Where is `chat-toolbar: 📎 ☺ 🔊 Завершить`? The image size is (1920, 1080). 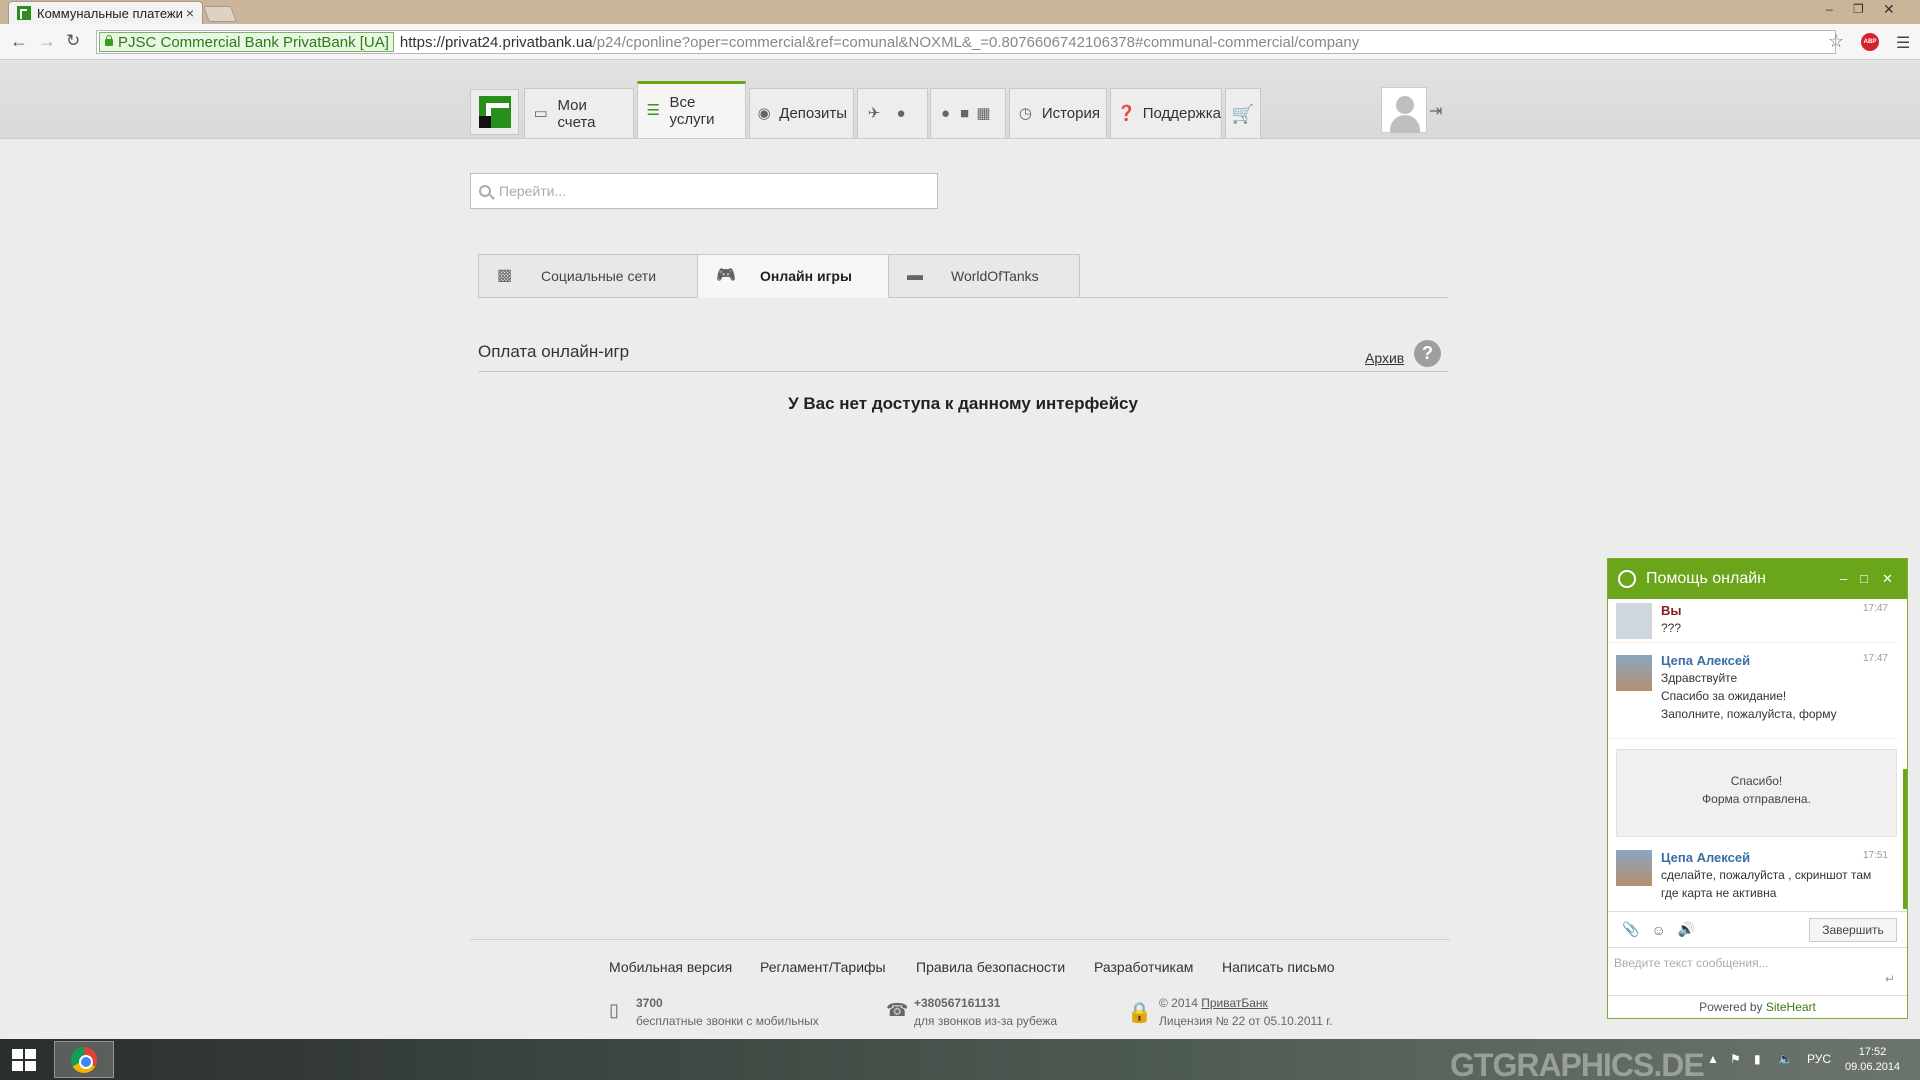
chat-toolbar: 📎 ☺ 🔊 Завершить is located at coordinates (1757, 929).